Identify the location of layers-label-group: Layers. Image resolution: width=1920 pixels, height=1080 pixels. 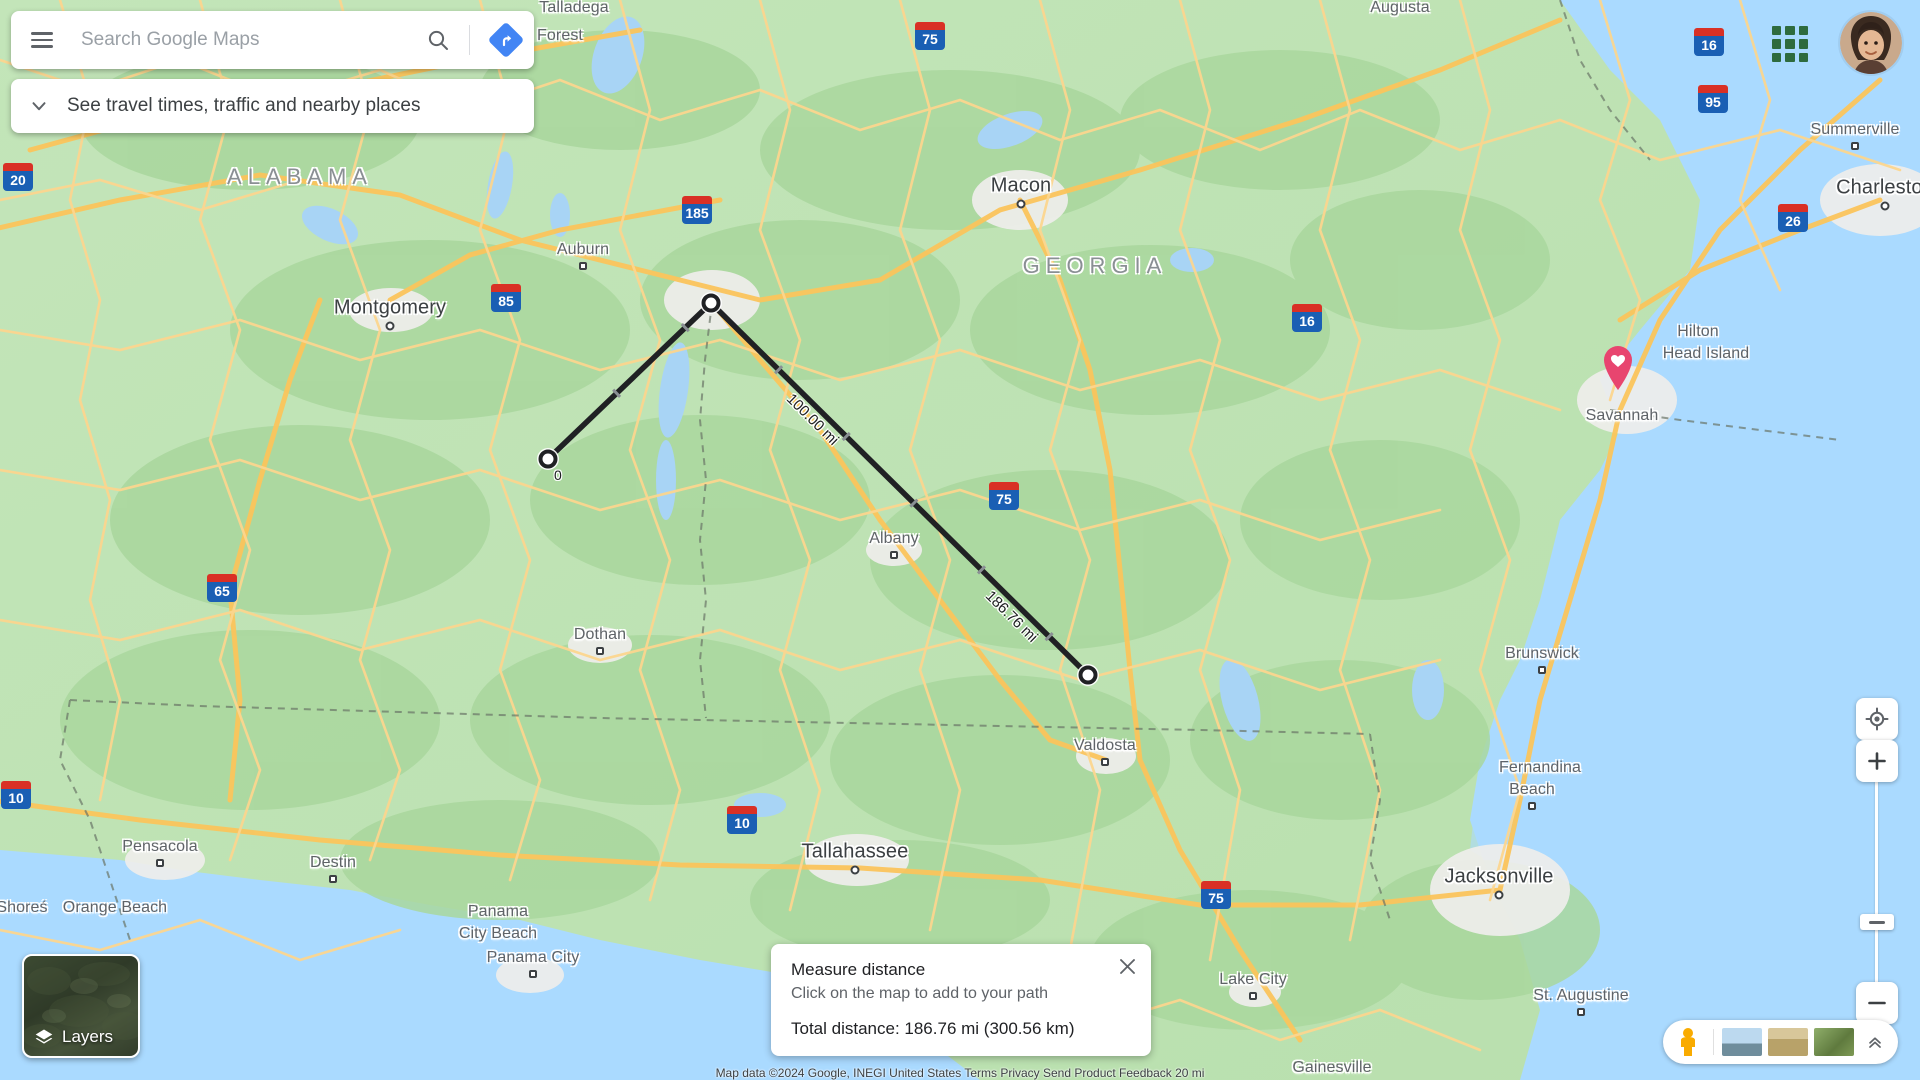
(73, 1037).